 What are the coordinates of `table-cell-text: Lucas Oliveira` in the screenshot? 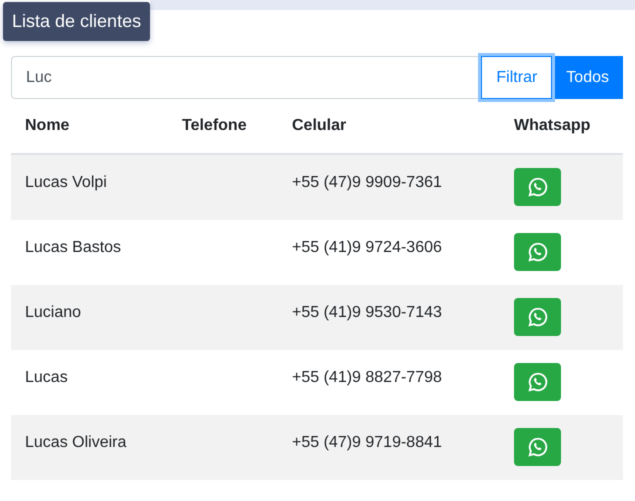 It's located at (76, 443).